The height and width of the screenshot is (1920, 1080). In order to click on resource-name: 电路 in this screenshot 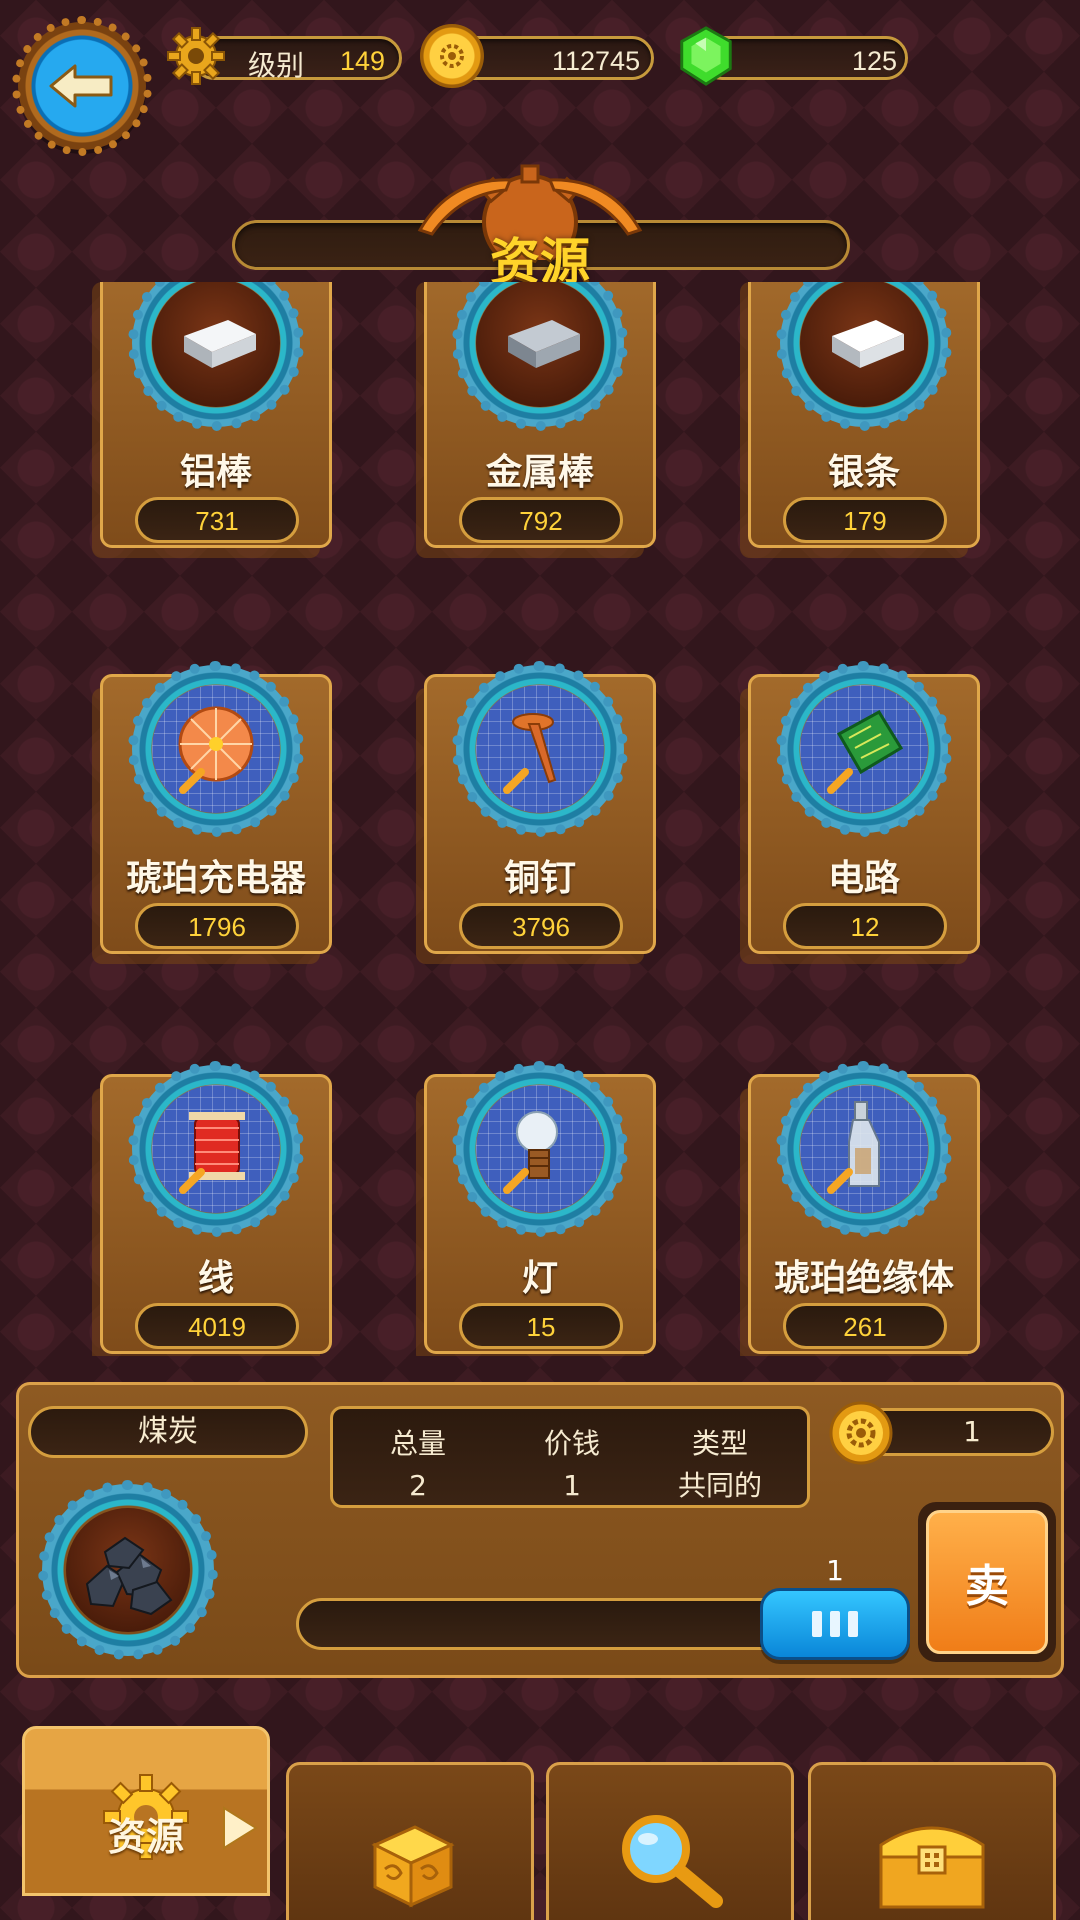, I will do `click(863, 878)`.